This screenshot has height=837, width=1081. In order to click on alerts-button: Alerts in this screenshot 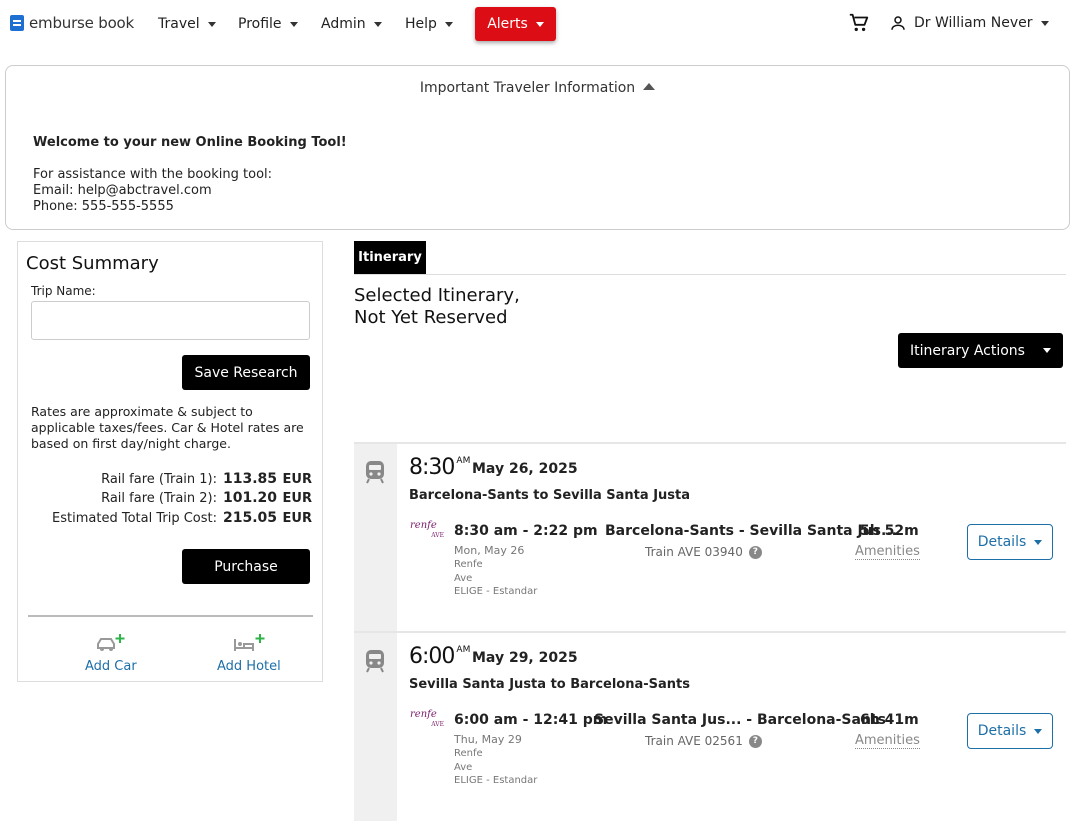, I will do `click(515, 24)`.